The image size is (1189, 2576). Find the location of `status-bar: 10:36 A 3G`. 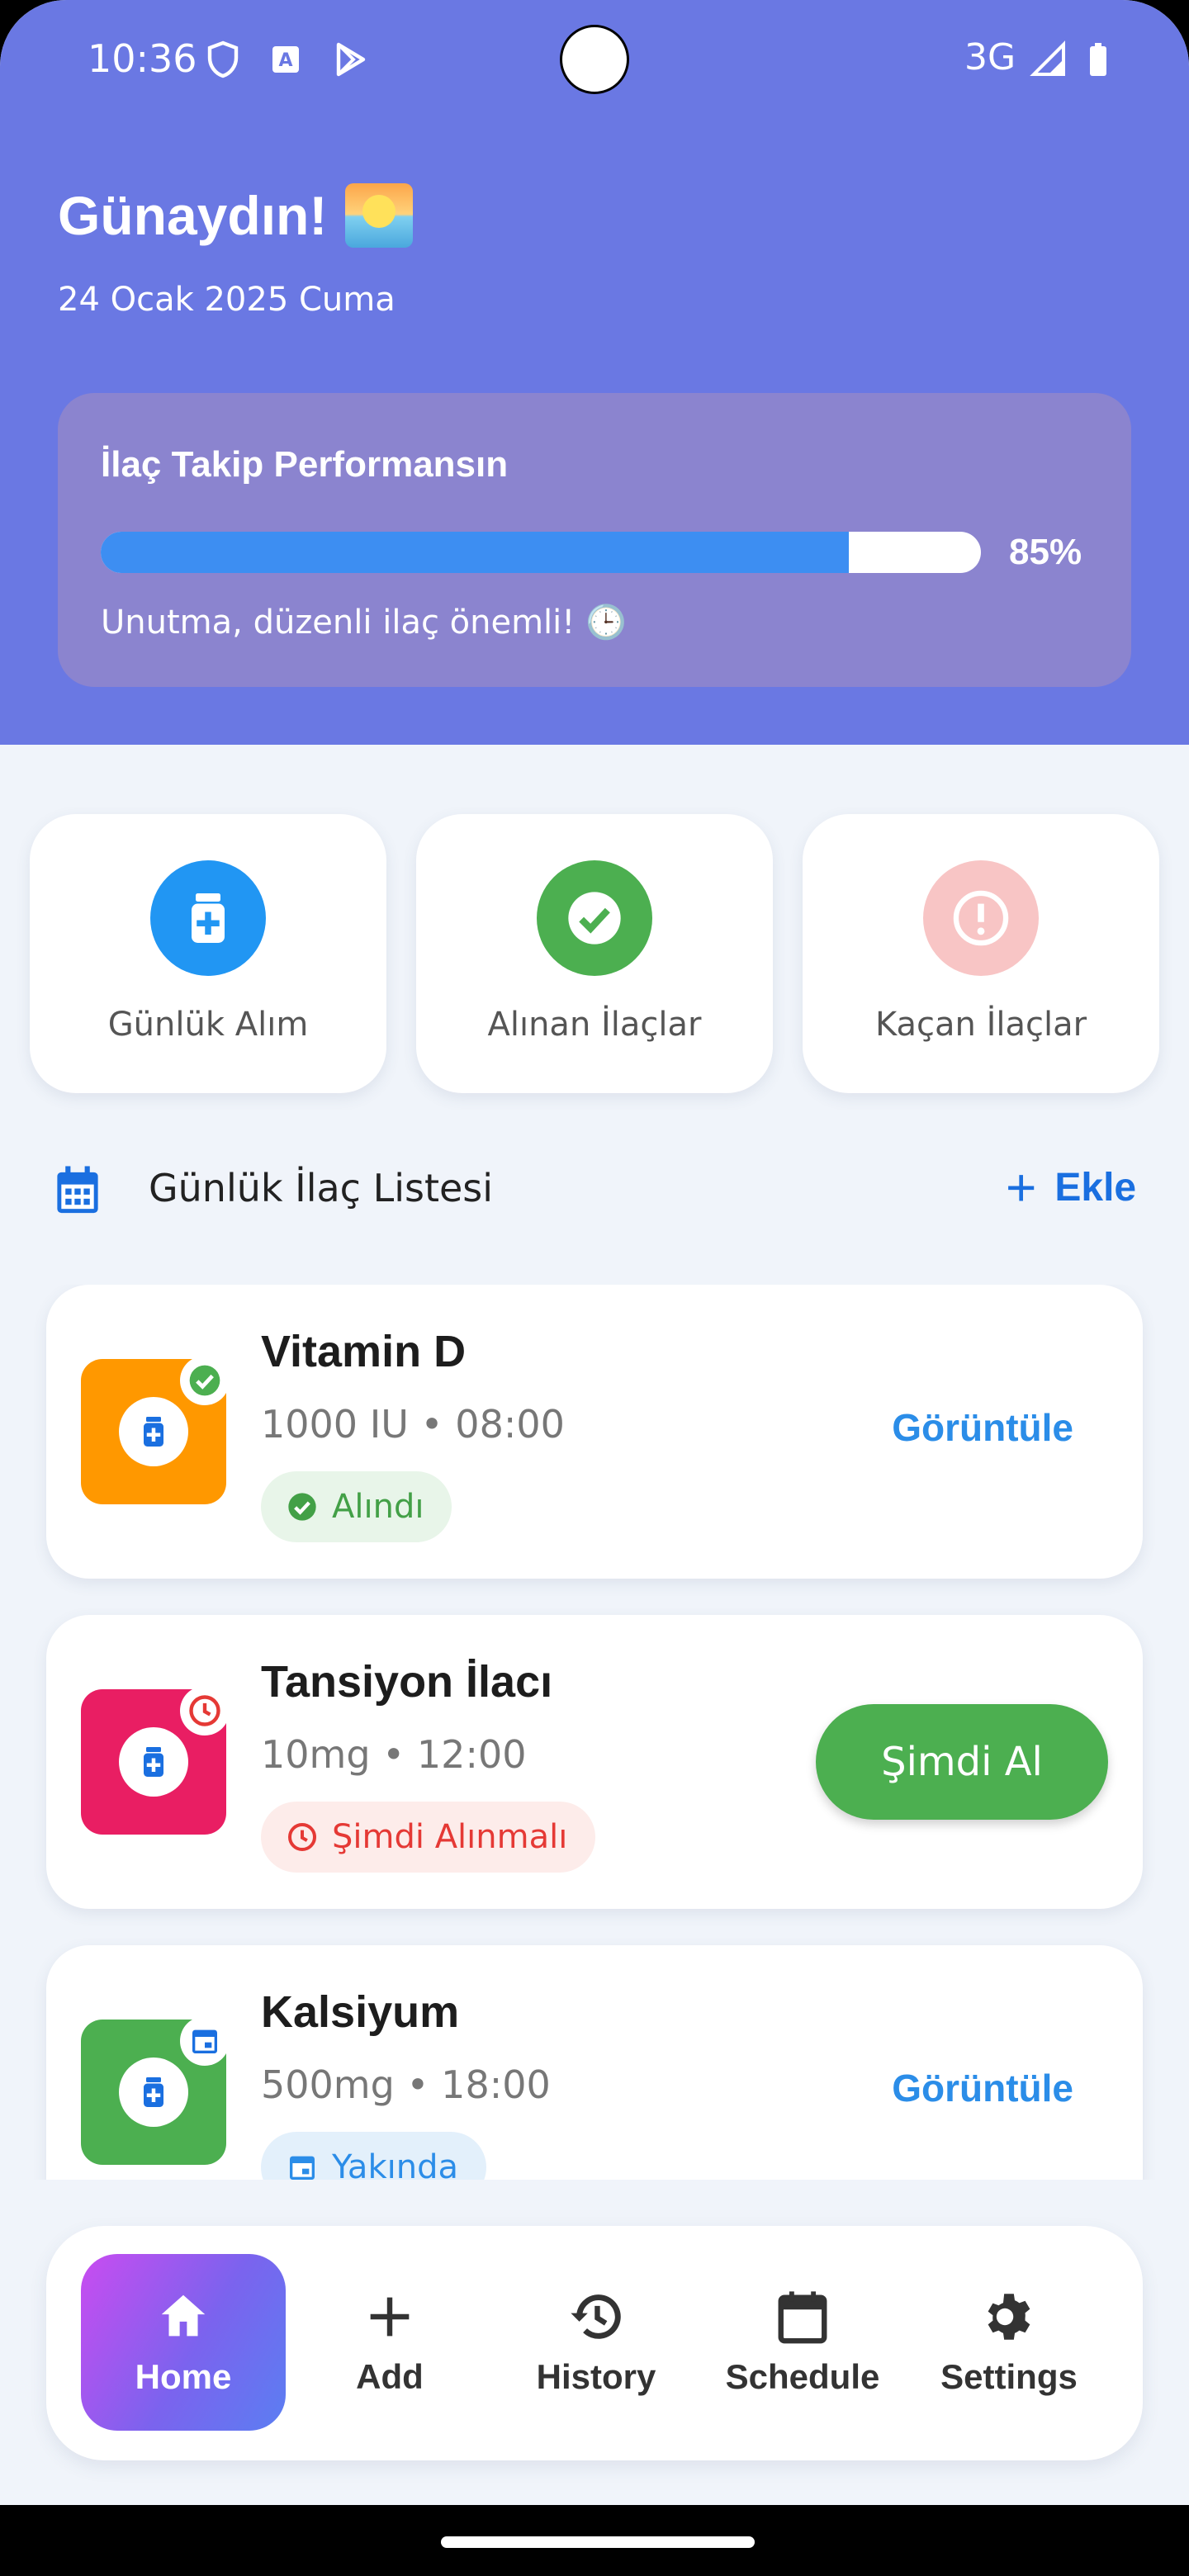

status-bar: 10:36 A 3G is located at coordinates (594, 62).